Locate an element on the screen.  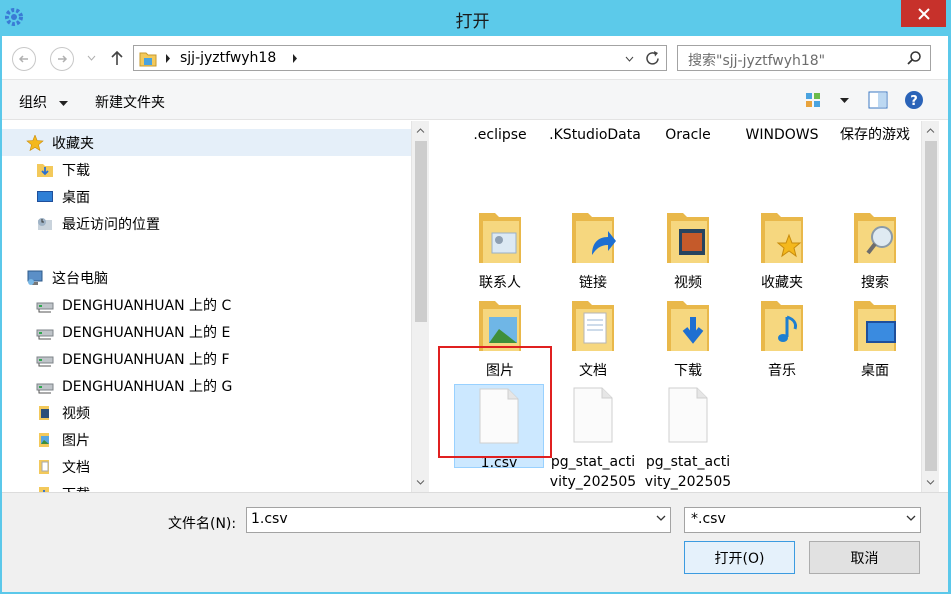
contacts-folder-icon is located at coordinates (500, 238).